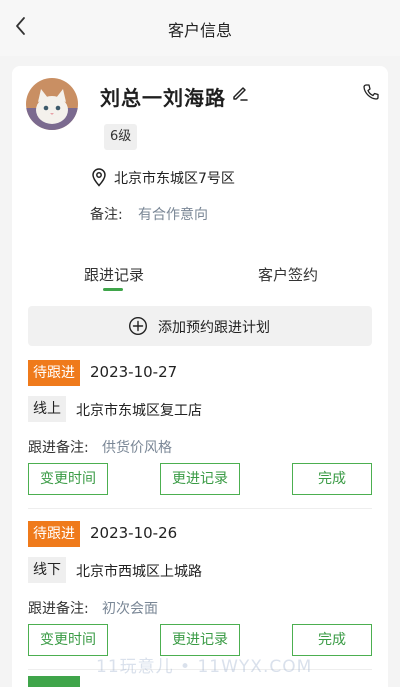 The image size is (400, 687). What do you see at coordinates (52, 104) in the screenshot?
I see `avatar` at bounding box center [52, 104].